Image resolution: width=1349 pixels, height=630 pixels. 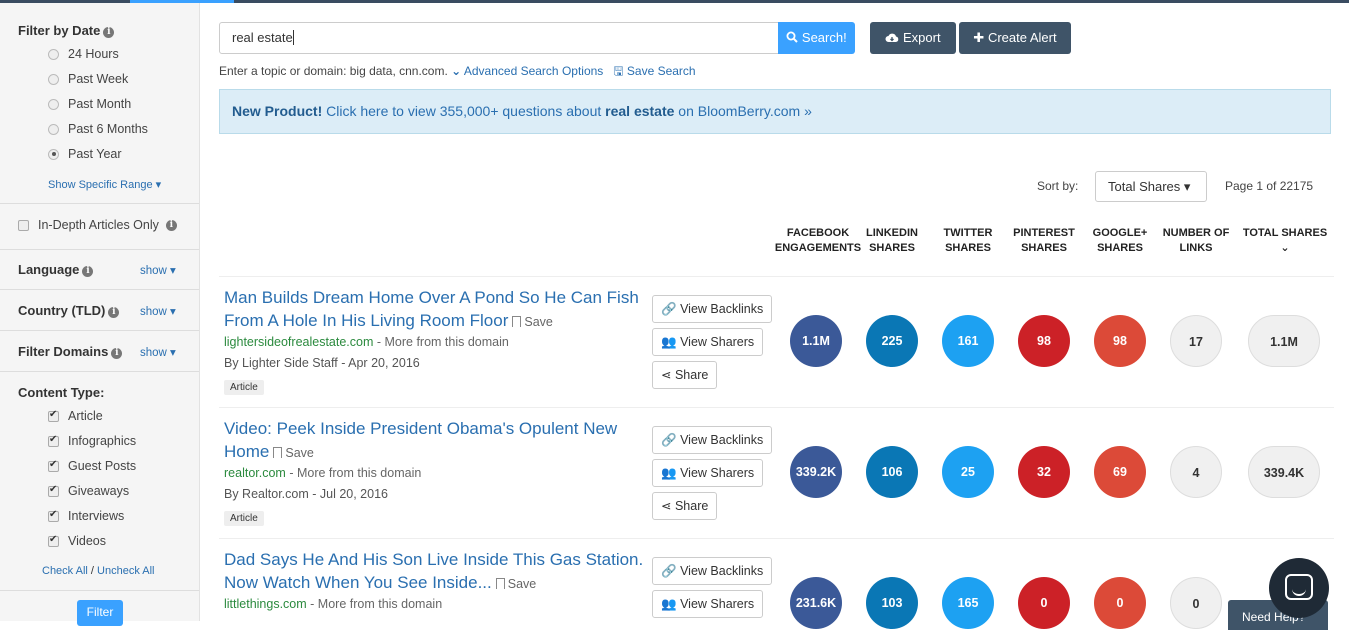 What do you see at coordinates (1284, 472) in the screenshot?
I see `total-shares-count: 339.4K` at bounding box center [1284, 472].